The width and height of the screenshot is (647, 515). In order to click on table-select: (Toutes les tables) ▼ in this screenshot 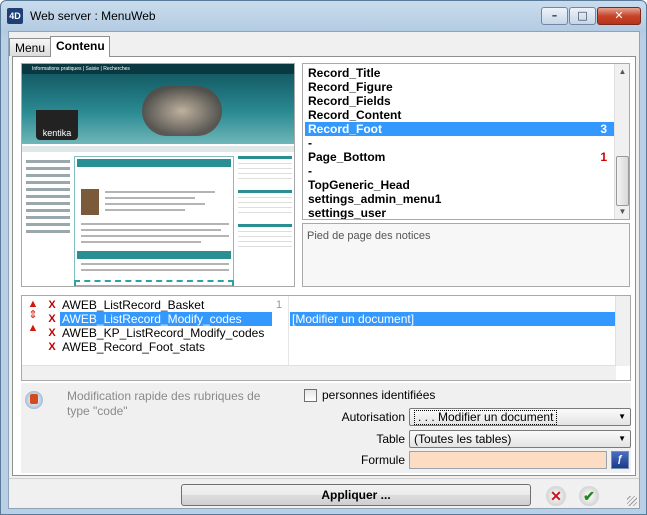, I will do `click(520, 439)`.